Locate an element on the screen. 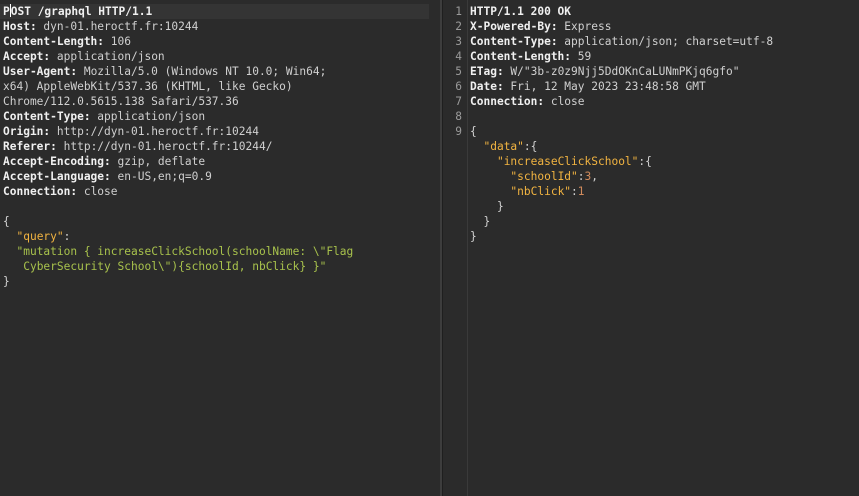  json-increase-click-line: "increaseClickSchool":{ is located at coordinates (664, 161).